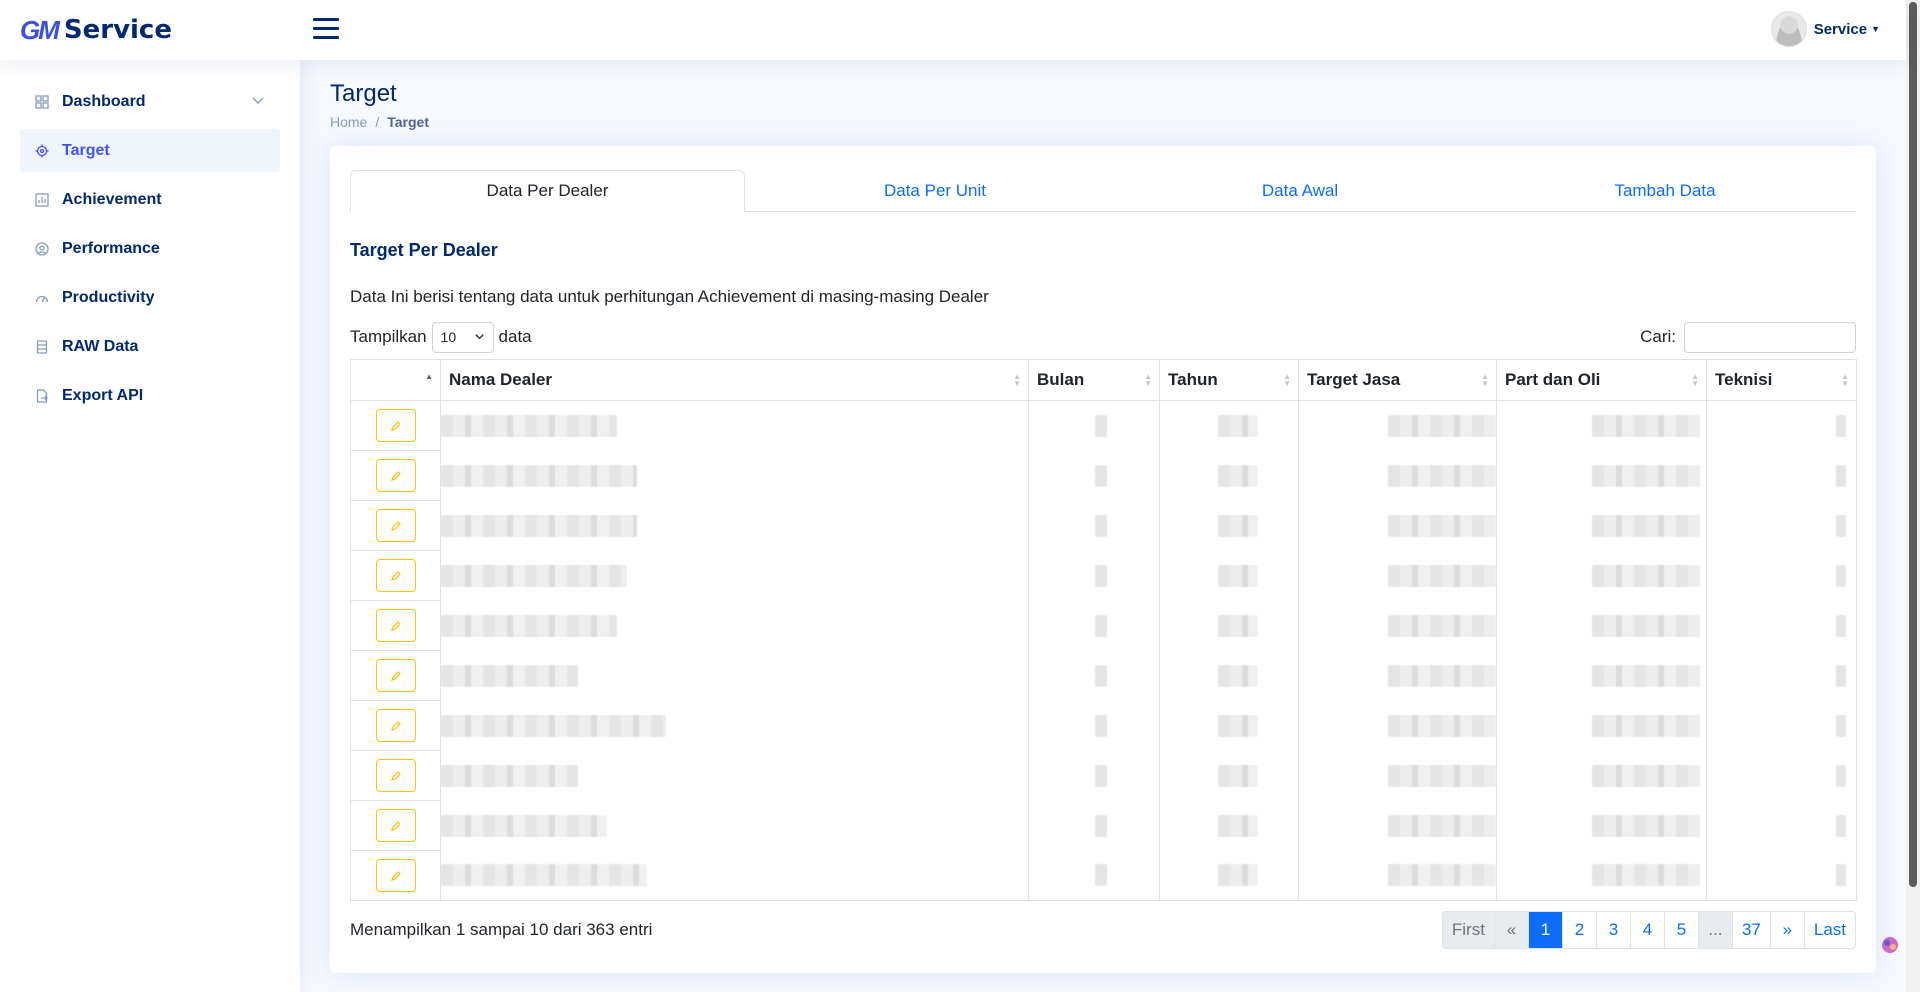 The width and height of the screenshot is (1920, 992). I want to click on sidebar-item-target: Target, so click(150, 150).